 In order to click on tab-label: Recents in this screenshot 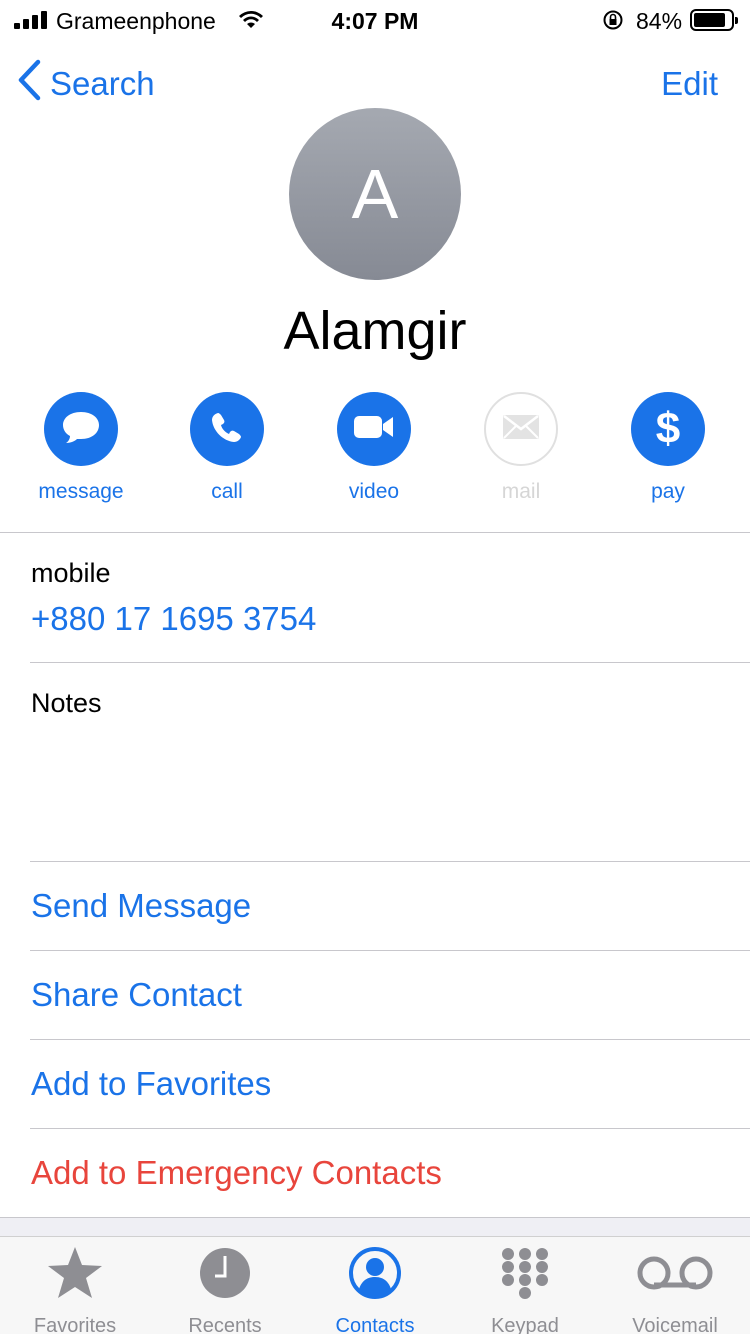, I will do `click(225, 1324)`.